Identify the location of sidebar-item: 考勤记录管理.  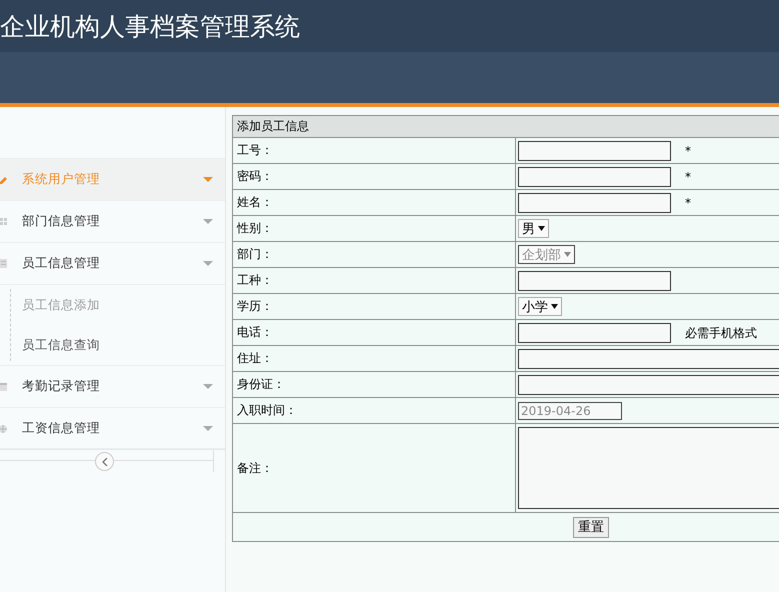
(112, 386).